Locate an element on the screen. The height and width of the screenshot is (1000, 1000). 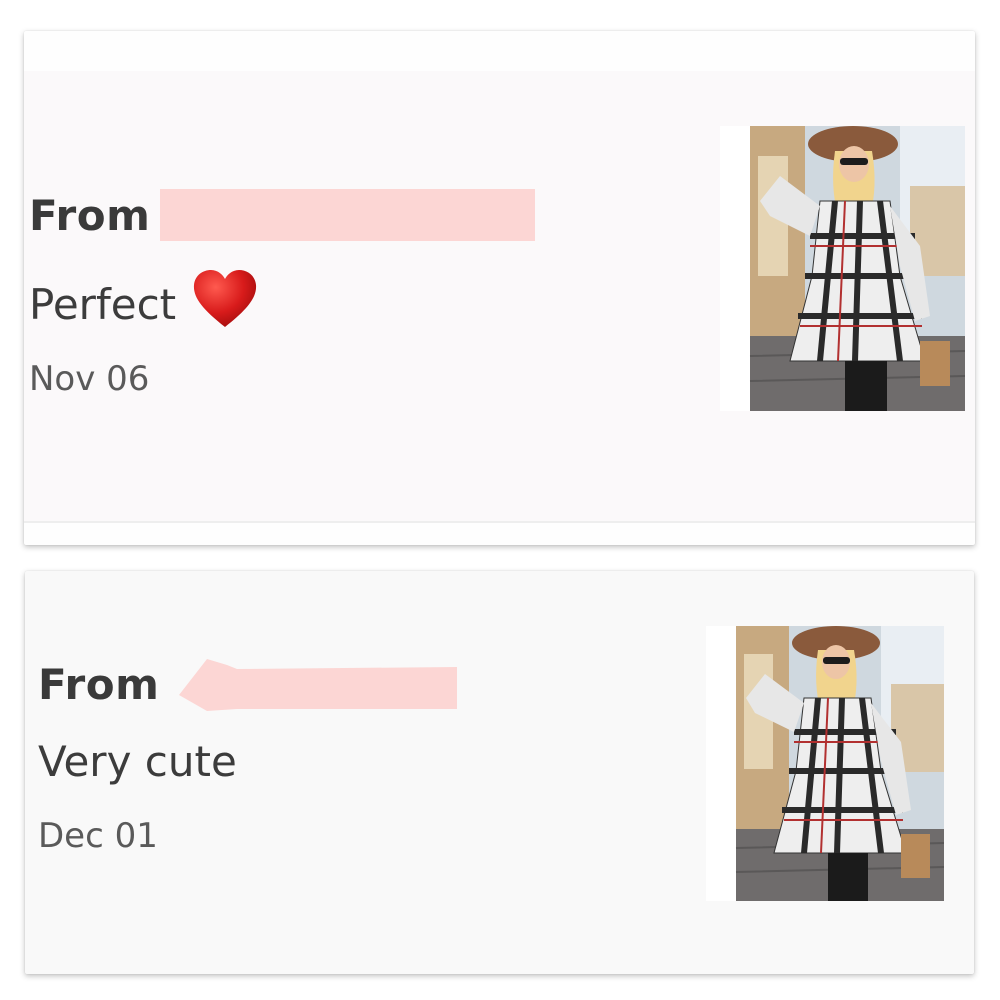
review-message: Perfect is located at coordinates (103, 304).